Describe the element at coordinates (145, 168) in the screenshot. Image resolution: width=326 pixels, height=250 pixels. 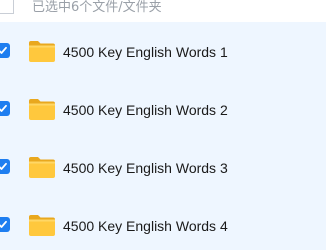
I see `file-name: 4500 Key English Words 3` at that location.